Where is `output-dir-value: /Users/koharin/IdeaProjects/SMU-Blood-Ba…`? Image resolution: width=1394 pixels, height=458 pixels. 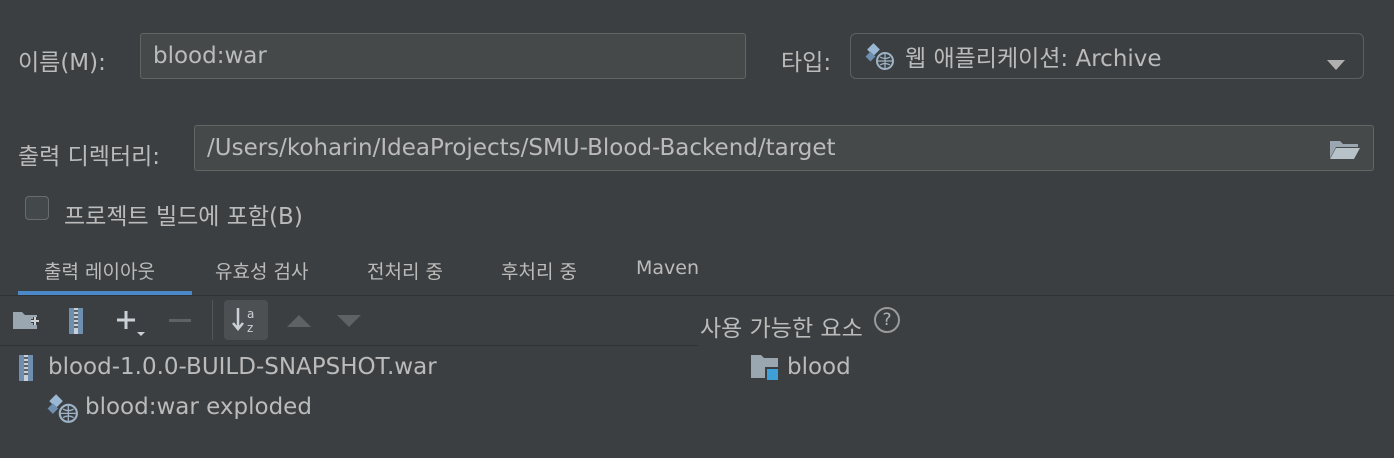 output-dir-value: /Users/koharin/IdeaProjects/SMU-Blood-Ba… is located at coordinates (521, 148).